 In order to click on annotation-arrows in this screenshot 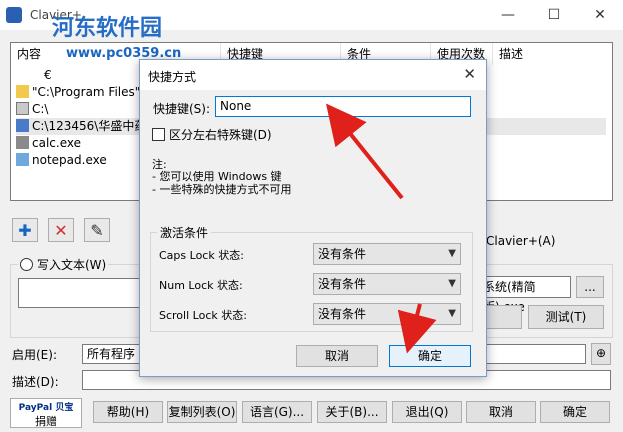, I will do `click(381, 228)`.